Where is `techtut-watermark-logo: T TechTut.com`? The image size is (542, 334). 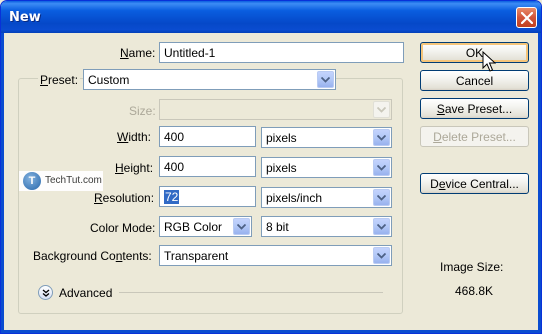 techtut-watermark-logo: T TechTut.com is located at coordinates (61, 181).